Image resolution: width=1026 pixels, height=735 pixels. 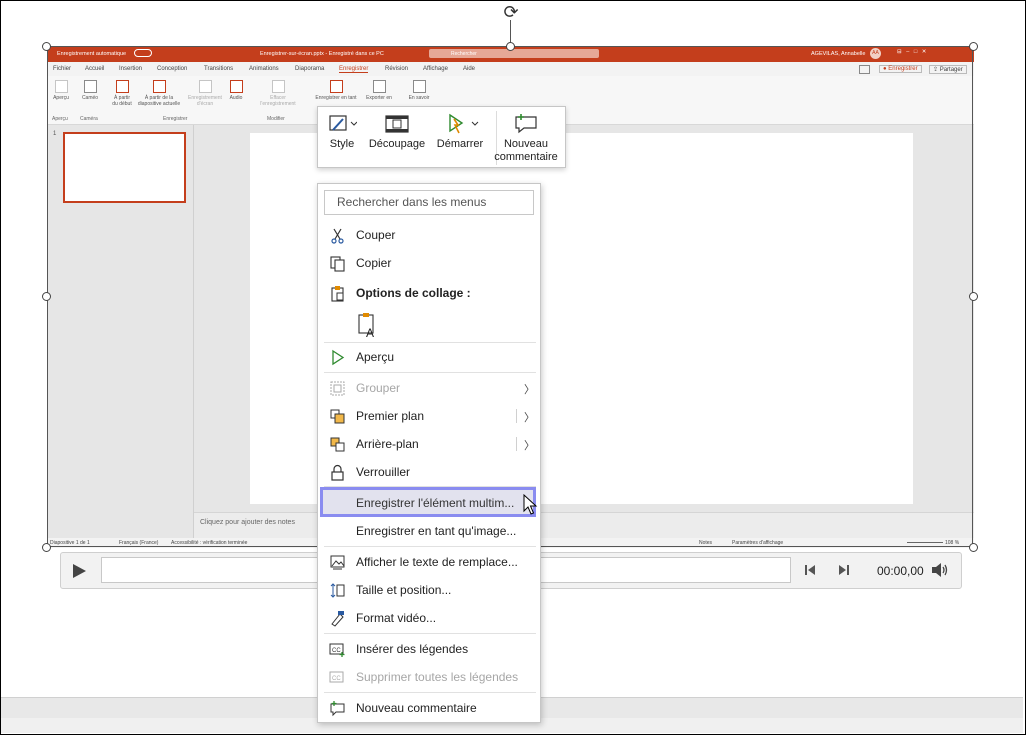 What do you see at coordinates (973, 296) in the screenshot?
I see `resize-handle-right` at bounding box center [973, 296].